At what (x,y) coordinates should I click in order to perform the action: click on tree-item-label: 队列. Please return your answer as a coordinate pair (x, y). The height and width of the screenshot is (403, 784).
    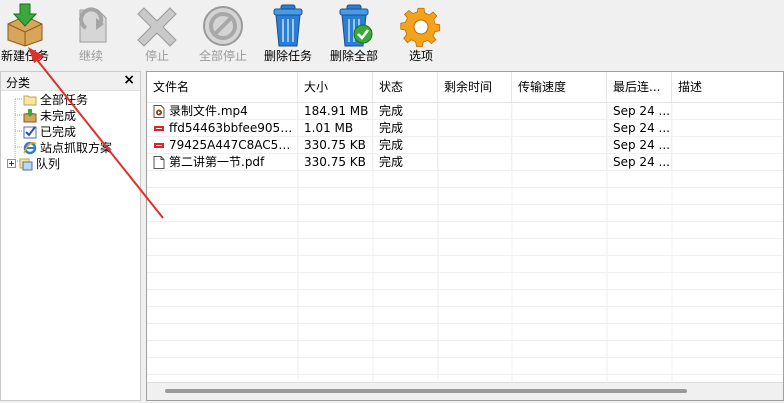
    Looking at the image, I should click on (48, 164).